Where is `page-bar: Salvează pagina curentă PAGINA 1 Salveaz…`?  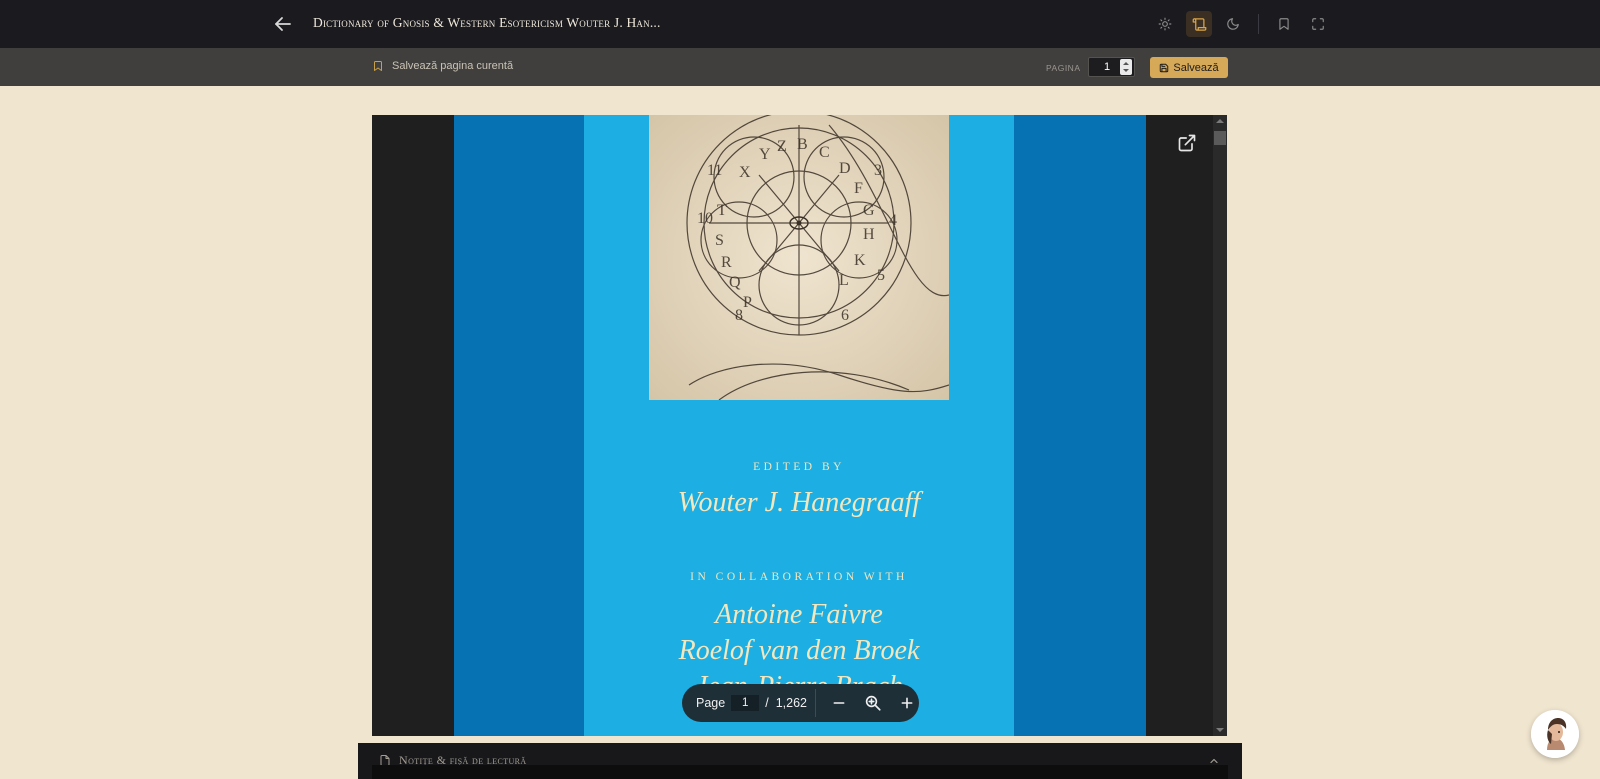 page-bar: Salvează pagina curentă PAGINA 1 Salveaz… is located at coordinates (800, 67).